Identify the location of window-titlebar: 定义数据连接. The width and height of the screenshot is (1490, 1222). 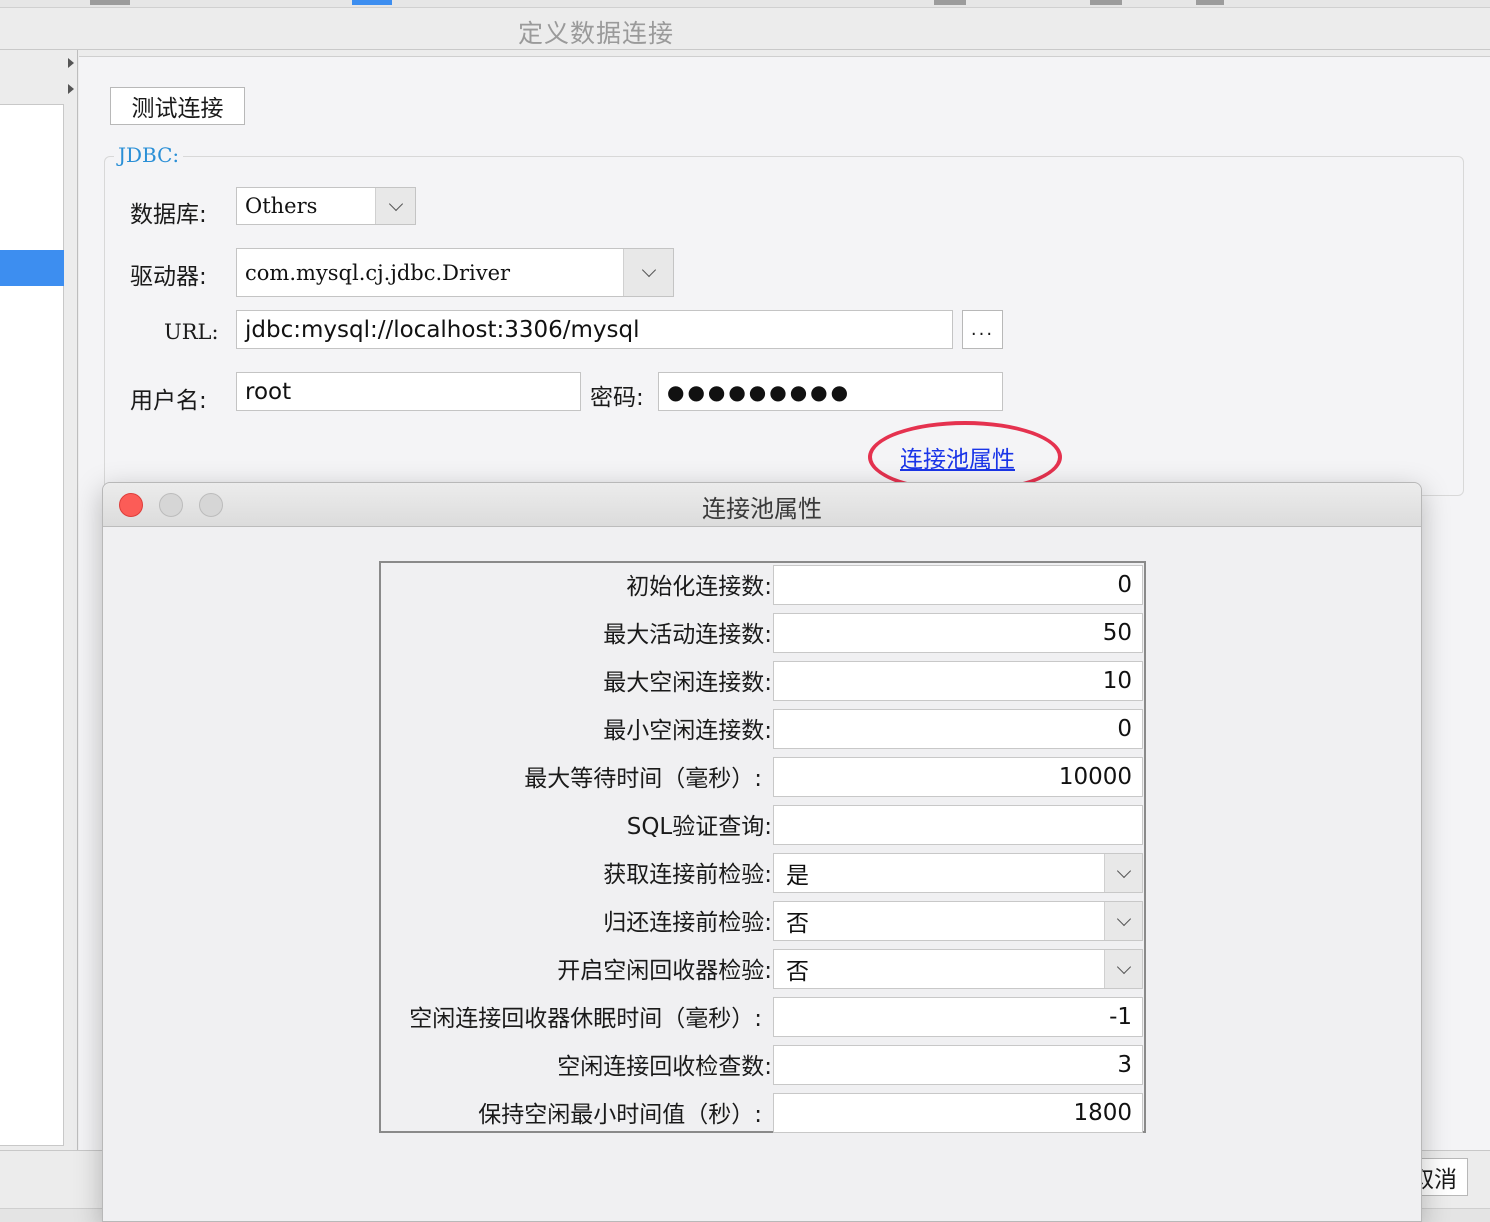
(745, 29).